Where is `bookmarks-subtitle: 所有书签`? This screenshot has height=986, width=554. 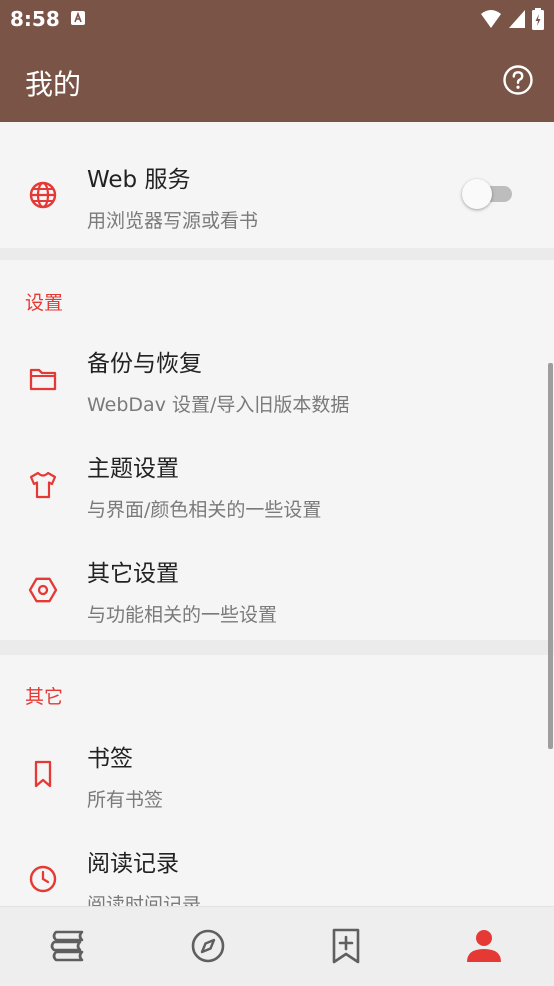
bookmarks-subtitle: 所有书签 is located at coordinates (125, 800).